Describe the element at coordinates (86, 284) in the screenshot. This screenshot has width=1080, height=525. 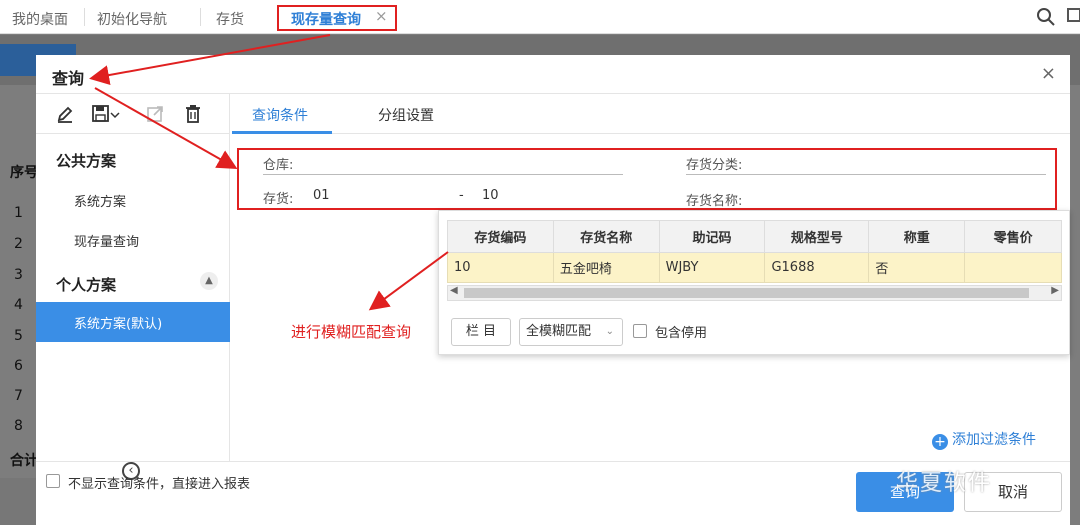
I see `personal-scheme-group: 个人方案` at that location.